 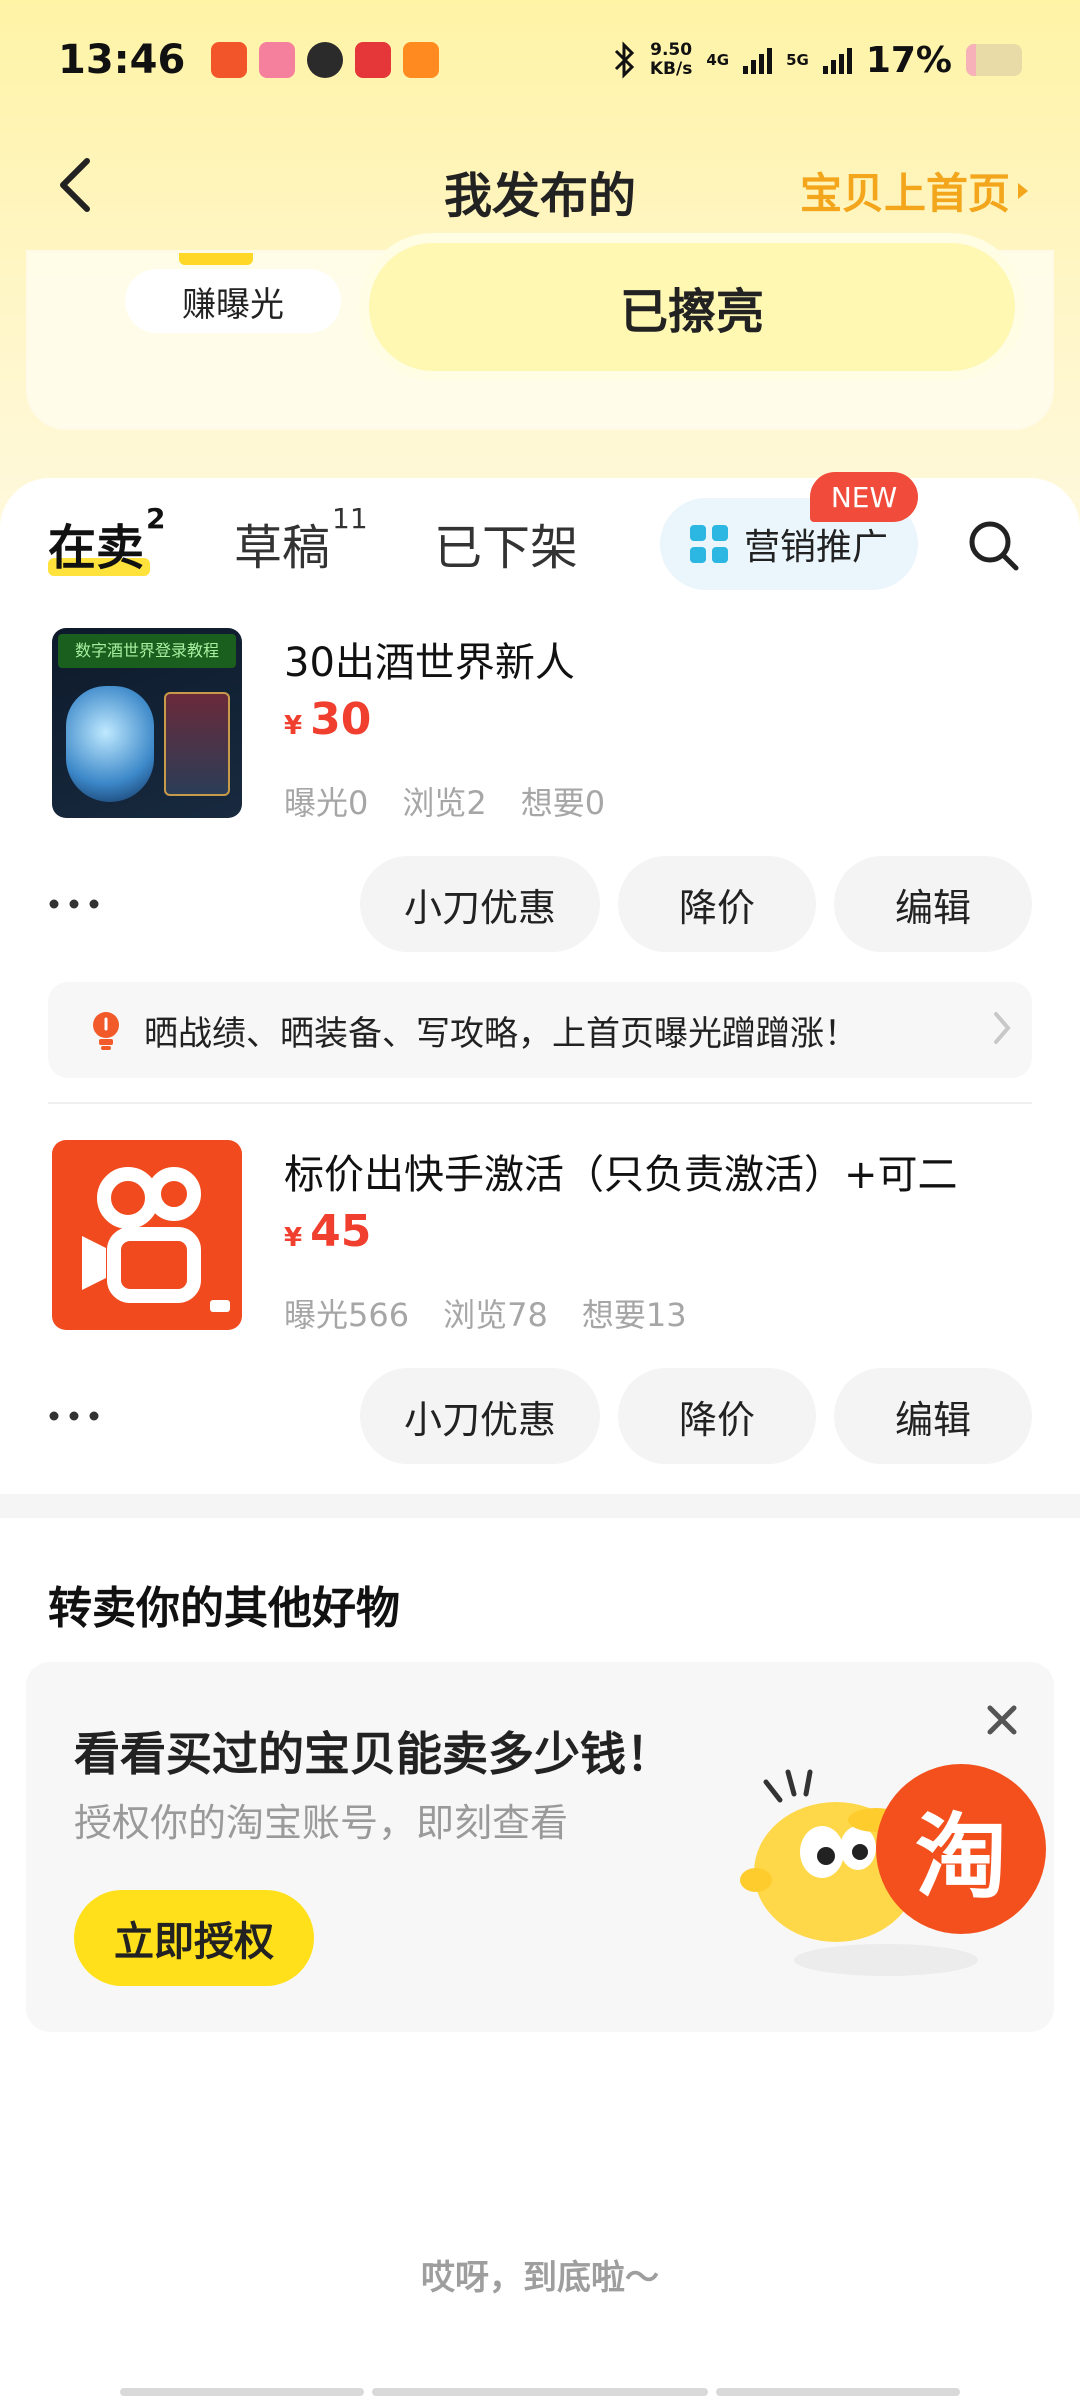 What do you see at coordinates (540, 1103) in the screenshot?
I see `item-divider` at bounding box center [540, 1103].